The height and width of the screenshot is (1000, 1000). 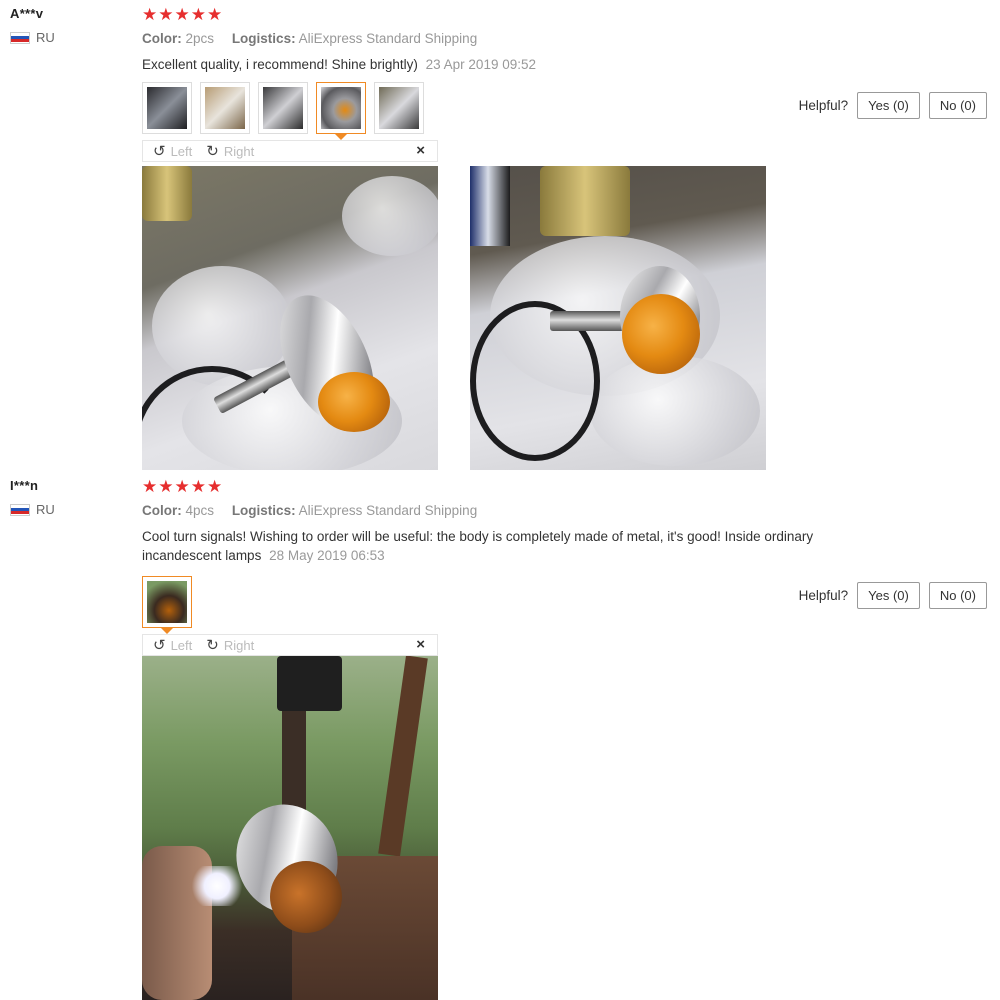 What do you see at coordinates (70, 497) in the screenshot?
I see `reviewer-info: I***n RU` at bounding box center [70, 497].